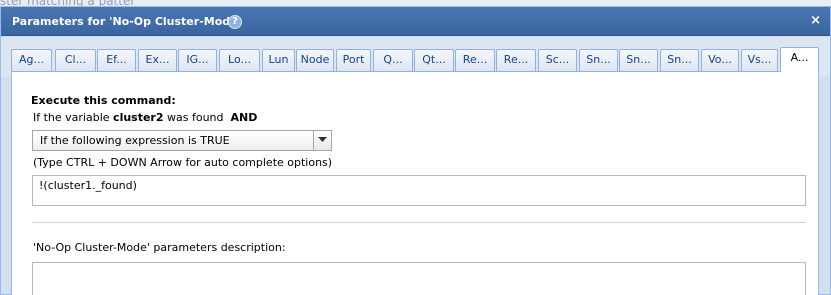 Image resolution: width=831 pixels, height=295 pixels. I want to click on close-icon: ×, so click(815, 20).